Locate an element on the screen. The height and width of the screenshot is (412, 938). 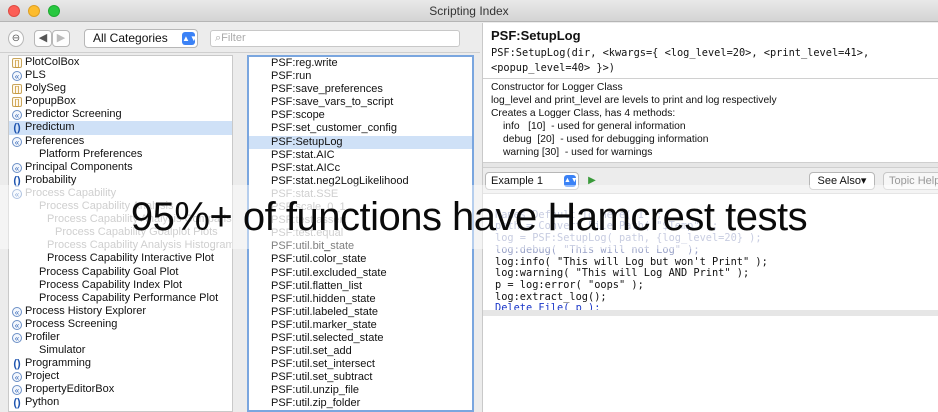
category-item: «PLS is located at coordinates (120, 75).